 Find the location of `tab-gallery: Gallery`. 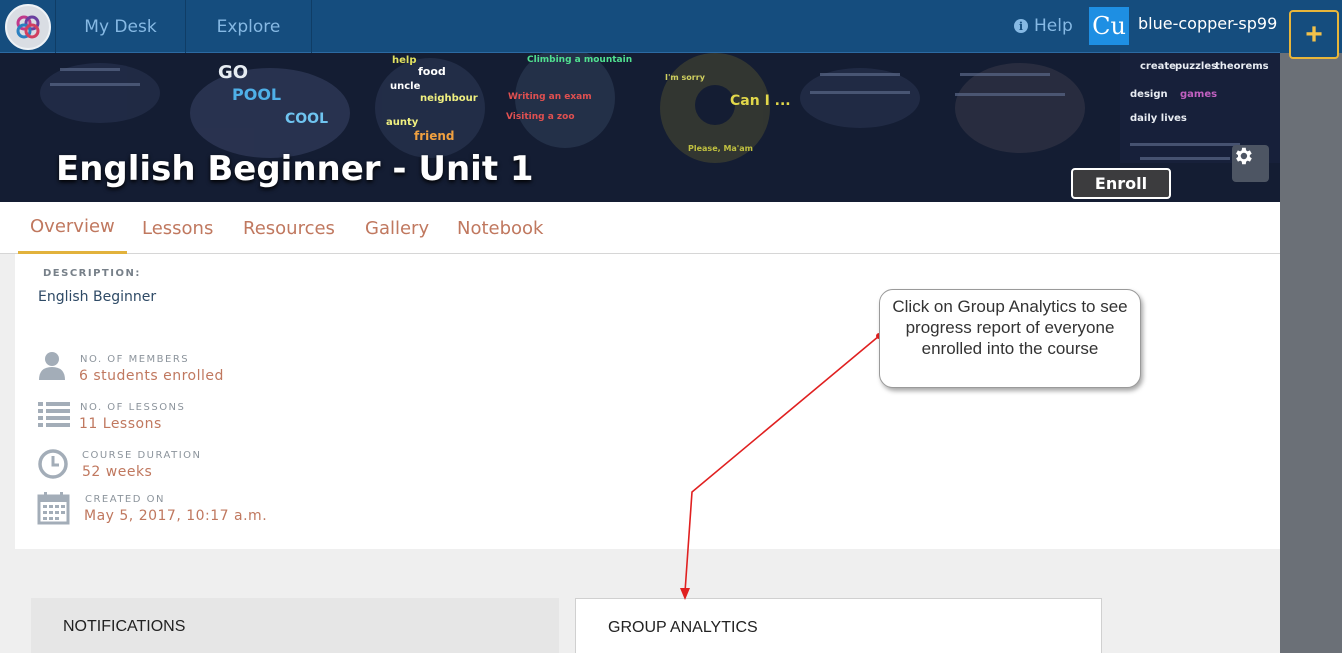

tab-gallery: Gallery is located at coordinates (397, 228).